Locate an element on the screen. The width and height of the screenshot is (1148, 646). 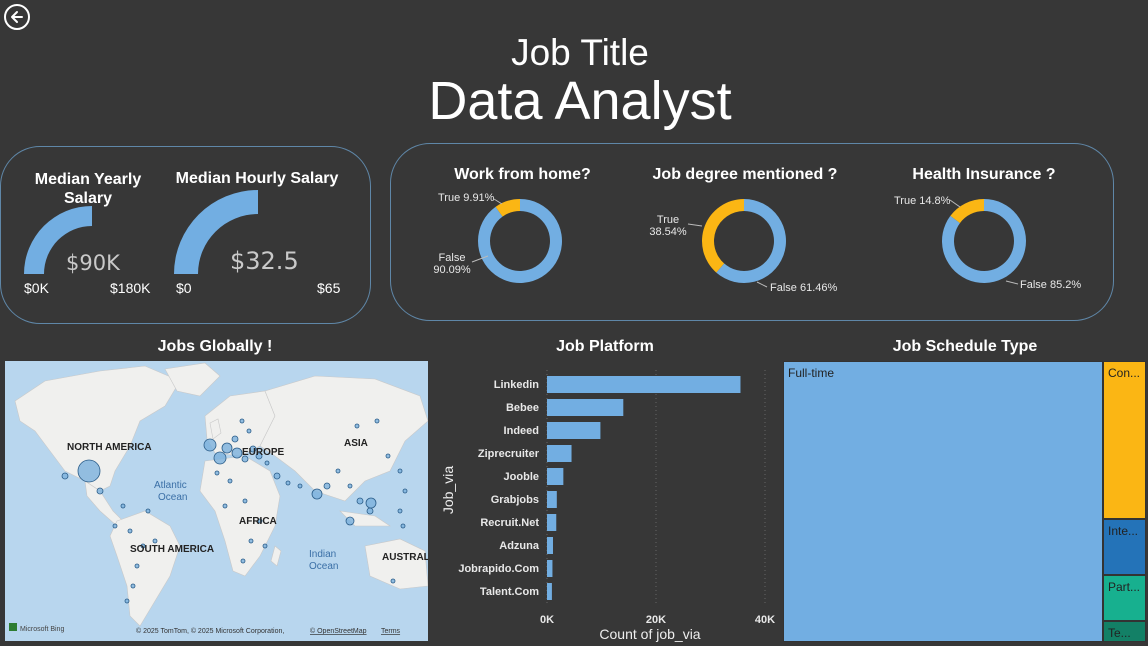
bar-category-label: Adzuna is located at coordinates (519, 546).